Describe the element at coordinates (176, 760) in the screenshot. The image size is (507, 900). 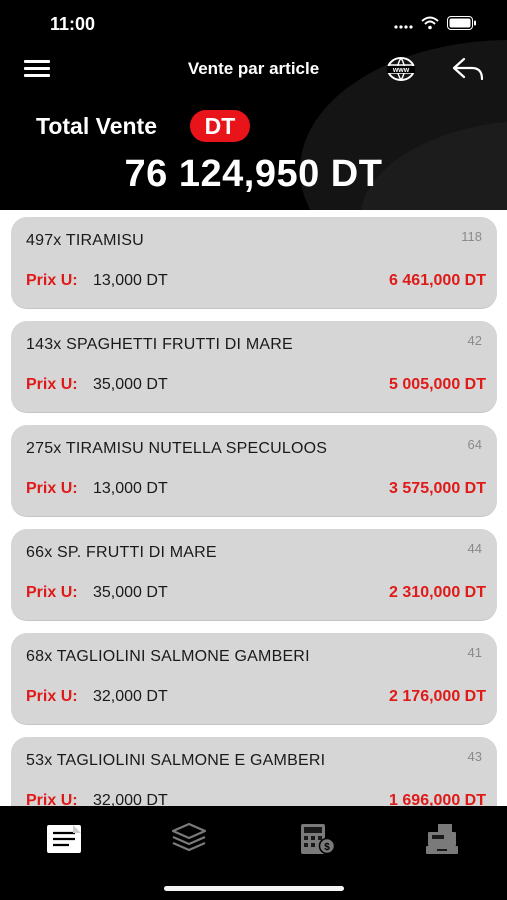
I see `item-title: 53x TAGLIOLINI SALMONE E GAMBERI` at that location.